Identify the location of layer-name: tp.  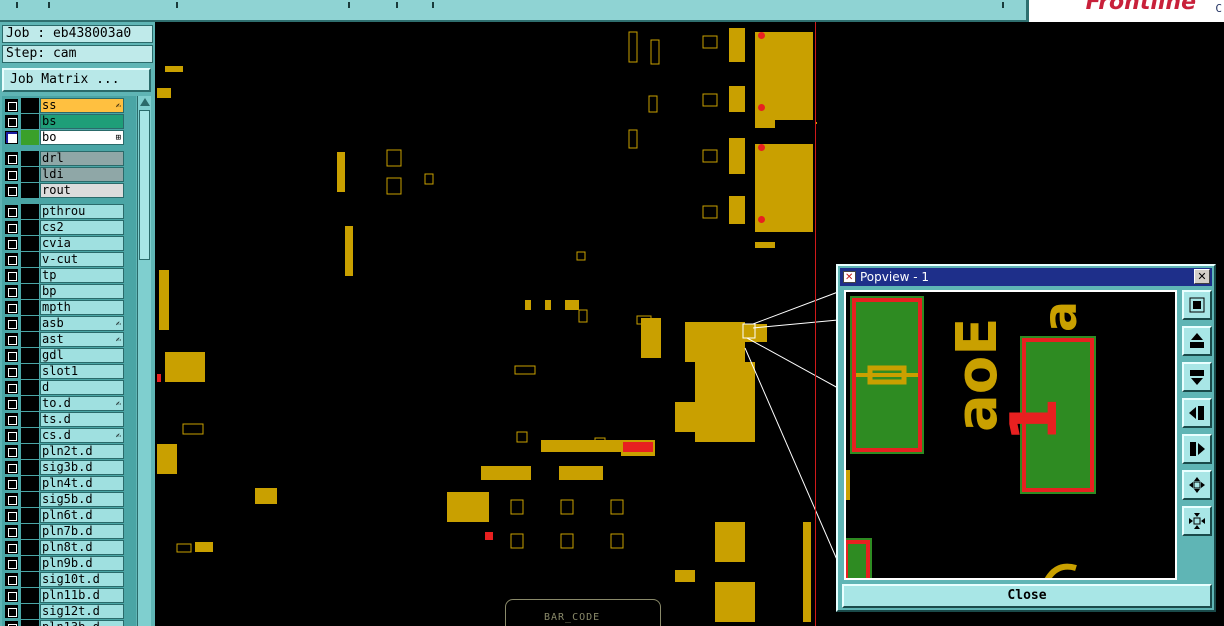
(82, 275).